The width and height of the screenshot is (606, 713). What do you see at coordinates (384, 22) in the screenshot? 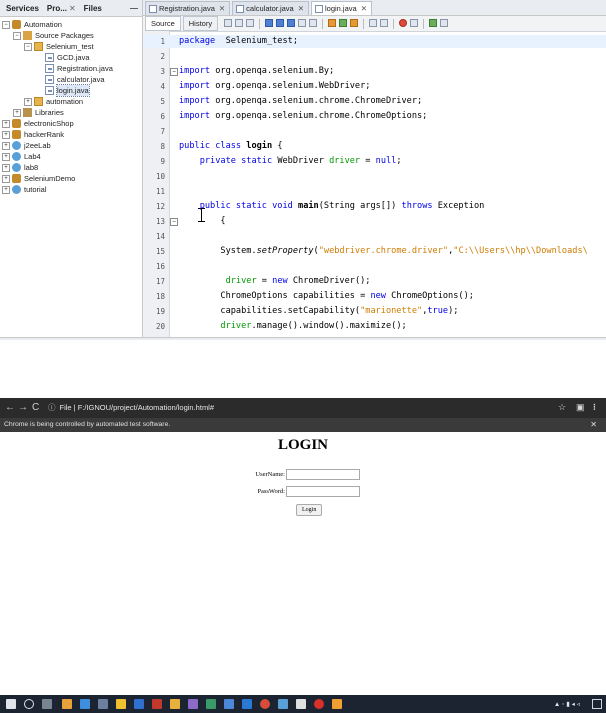
I see `shift-right-icon` at bounding box center [384, 22].